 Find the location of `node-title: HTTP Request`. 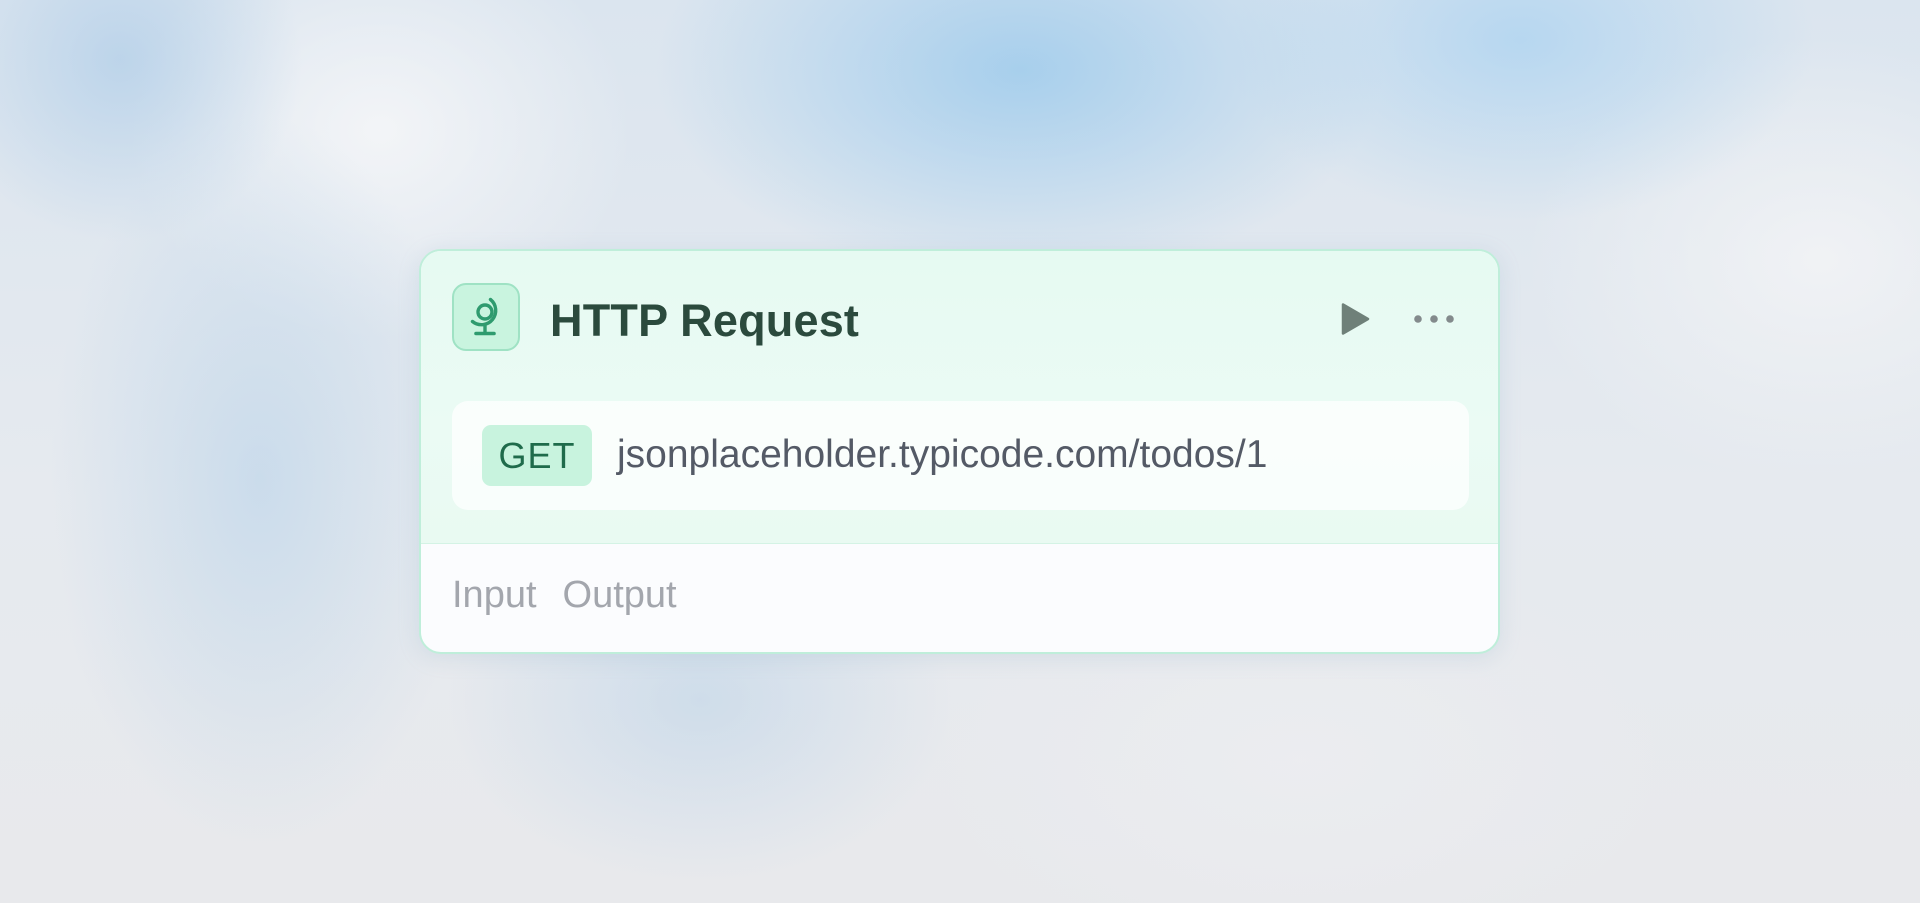

node-title: HTTP Request is located at coordinates (705, 320).